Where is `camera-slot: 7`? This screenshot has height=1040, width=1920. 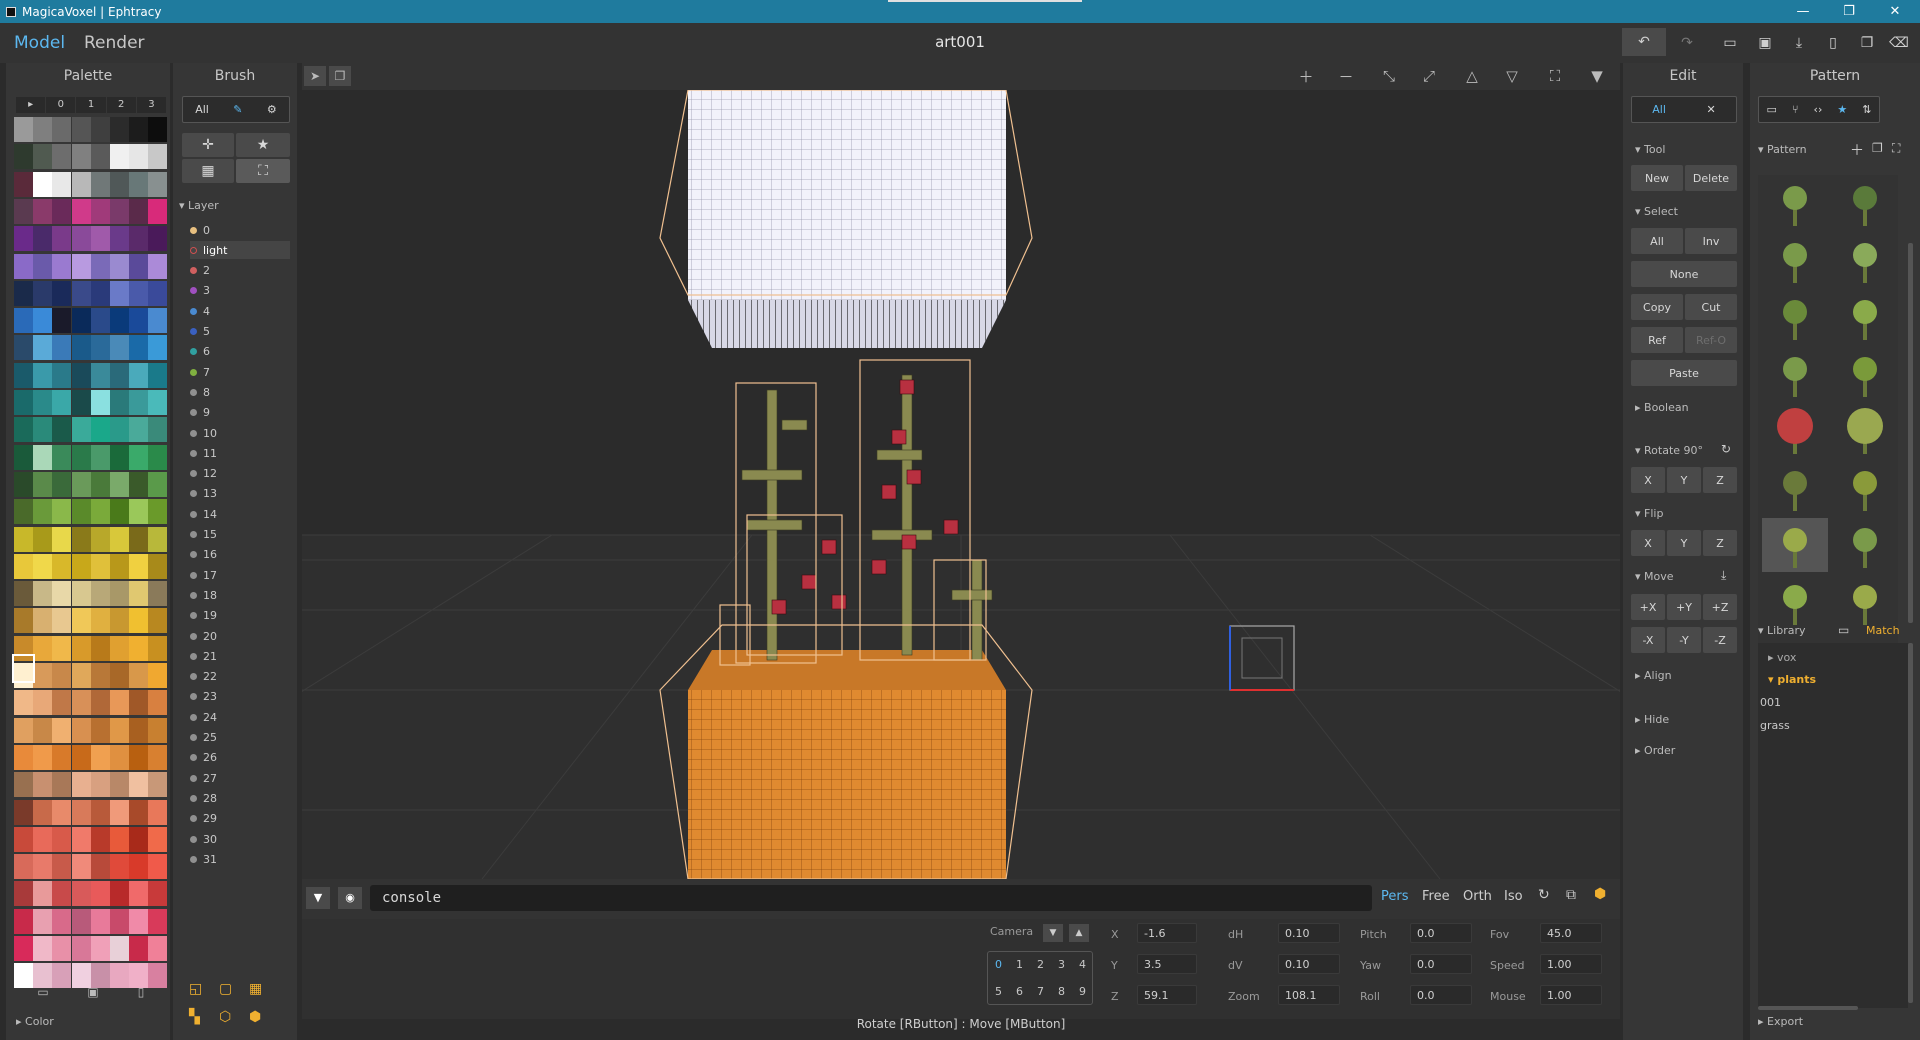
camera-slot: 7 is located at coordinates (1040, 991).